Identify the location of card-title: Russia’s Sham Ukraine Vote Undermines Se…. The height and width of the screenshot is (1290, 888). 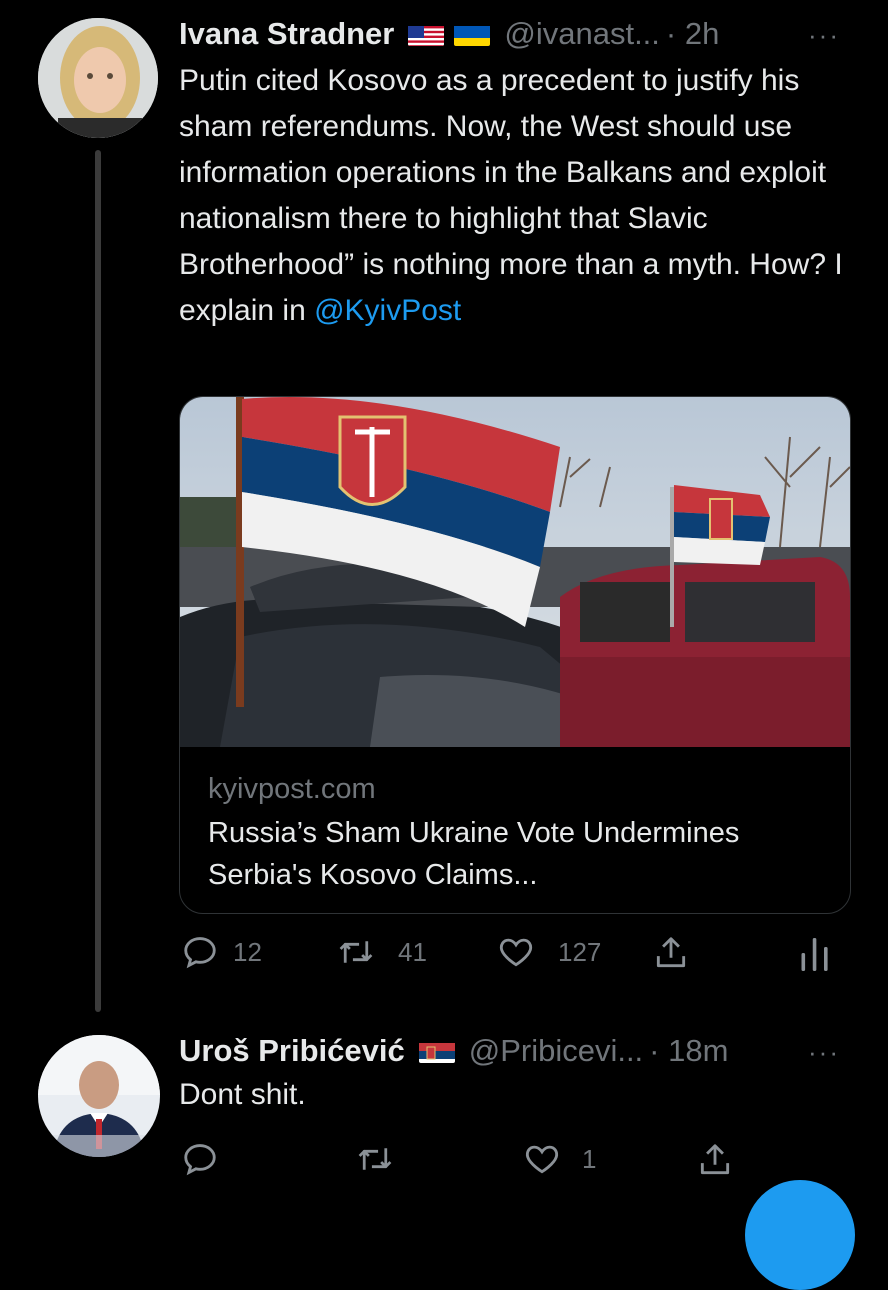
(518, 854).